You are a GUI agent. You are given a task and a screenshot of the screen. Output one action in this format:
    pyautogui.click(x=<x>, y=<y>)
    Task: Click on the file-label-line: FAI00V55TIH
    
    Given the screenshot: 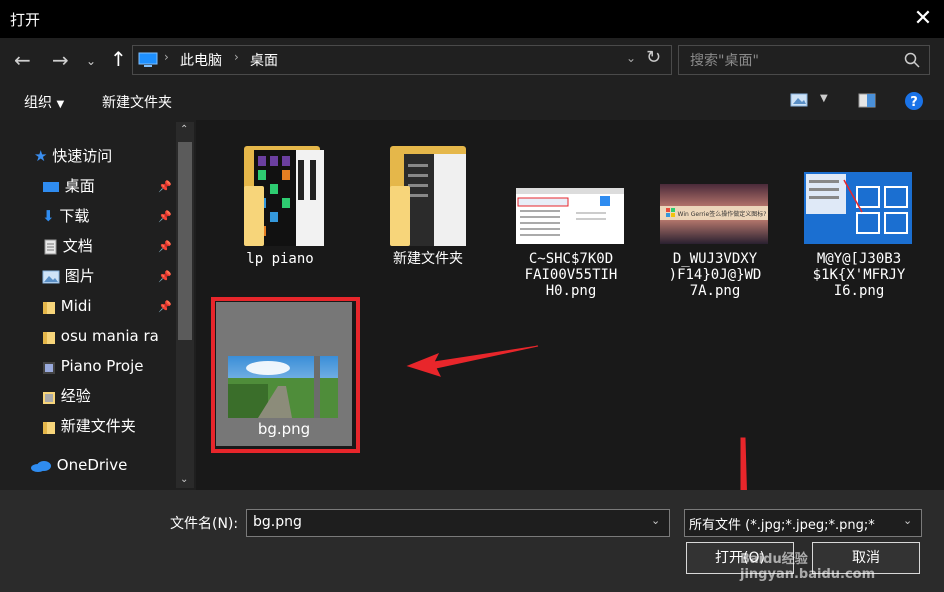 What is the action you would take?
    pyautogui.click(x=571, y=275)
    